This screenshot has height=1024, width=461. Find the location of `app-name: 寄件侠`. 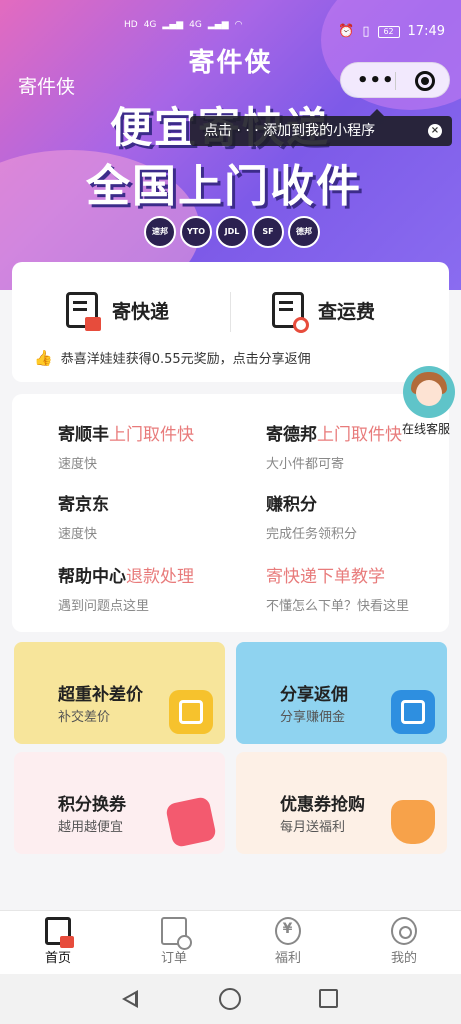

app-name: 寄件侠 is located at coordinates (47, 87).